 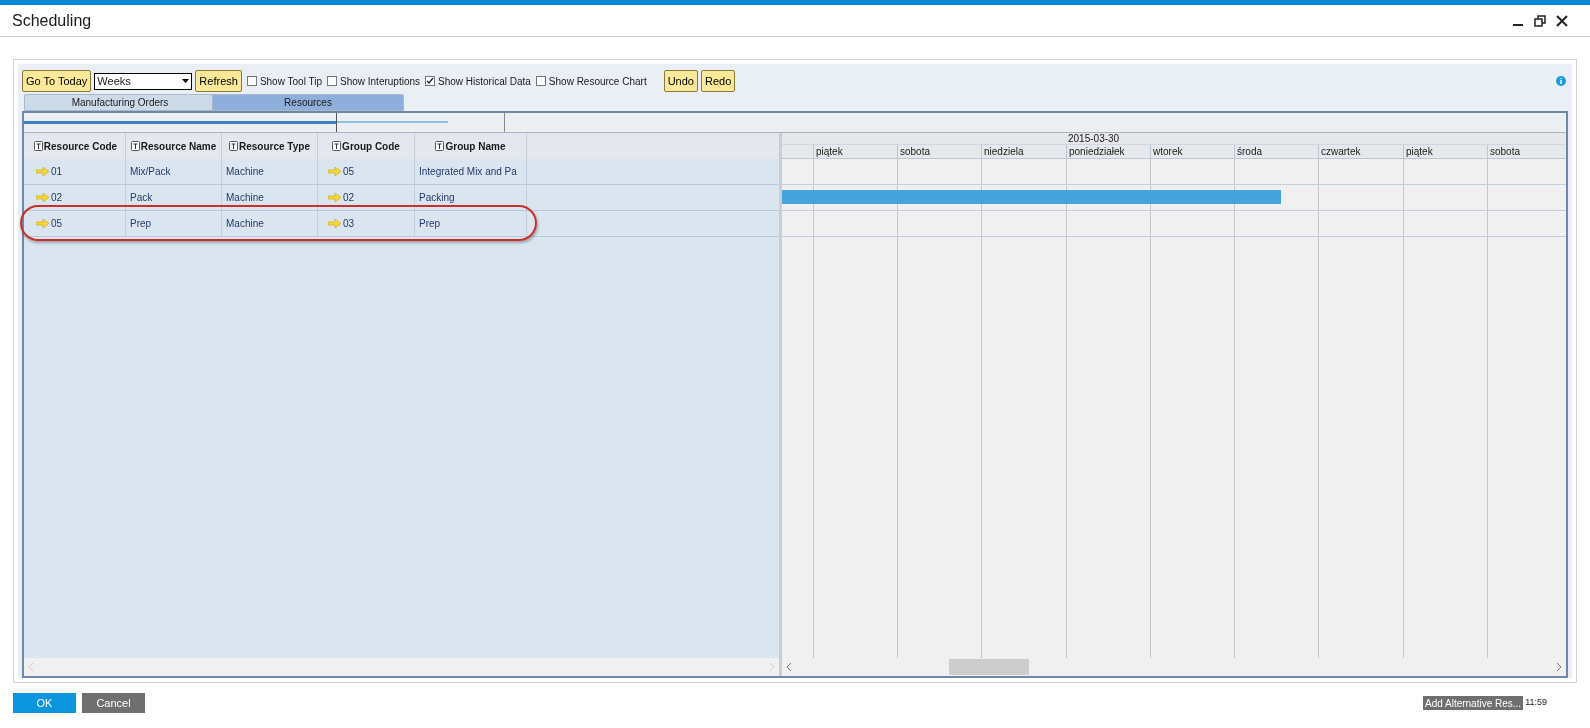 I want to click on time-label: 11:59, so click(x=1536, y=703).